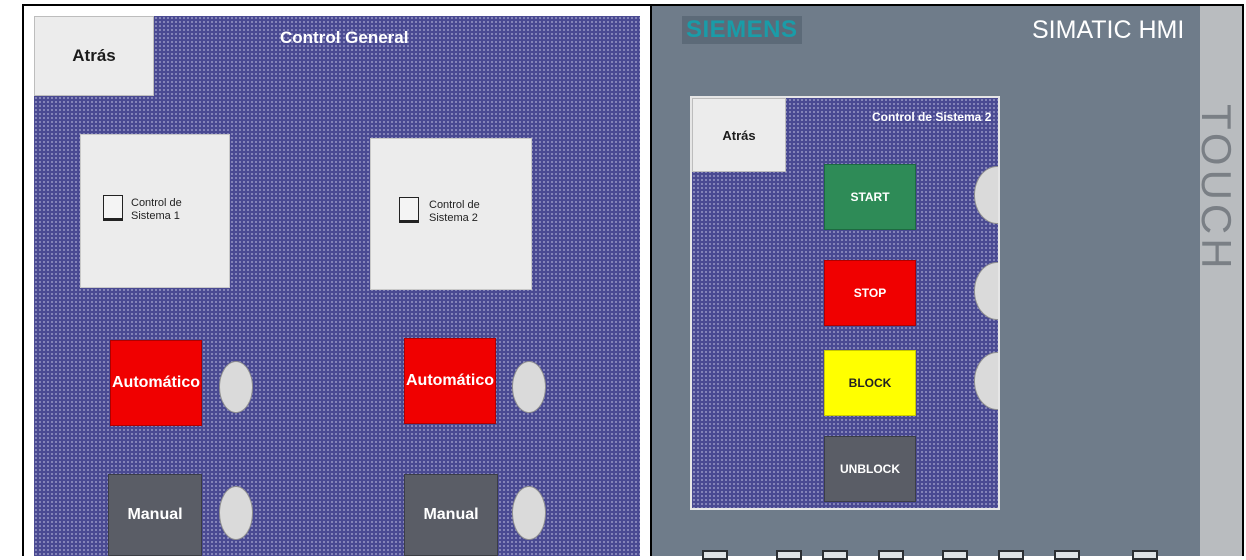 The width and height of the screenshot is (1246, 560). What do you see at coordinates (1243, 280) in the screenshot?
I see `frame-right` at bounding box center [1243, 280].